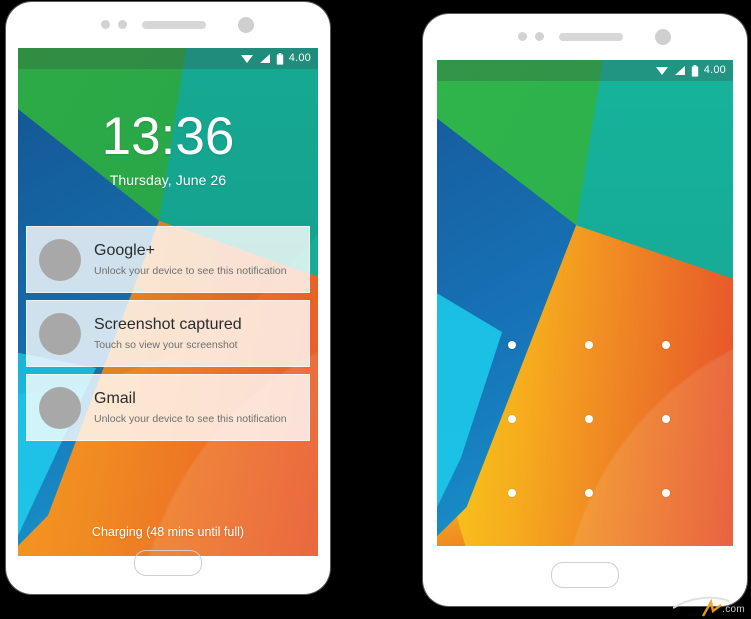  What do you see at coordinates (168, 532) in the screenshot?
I see `charging-status: Charging (48 mins until full)` at bounding box center [168, 532].